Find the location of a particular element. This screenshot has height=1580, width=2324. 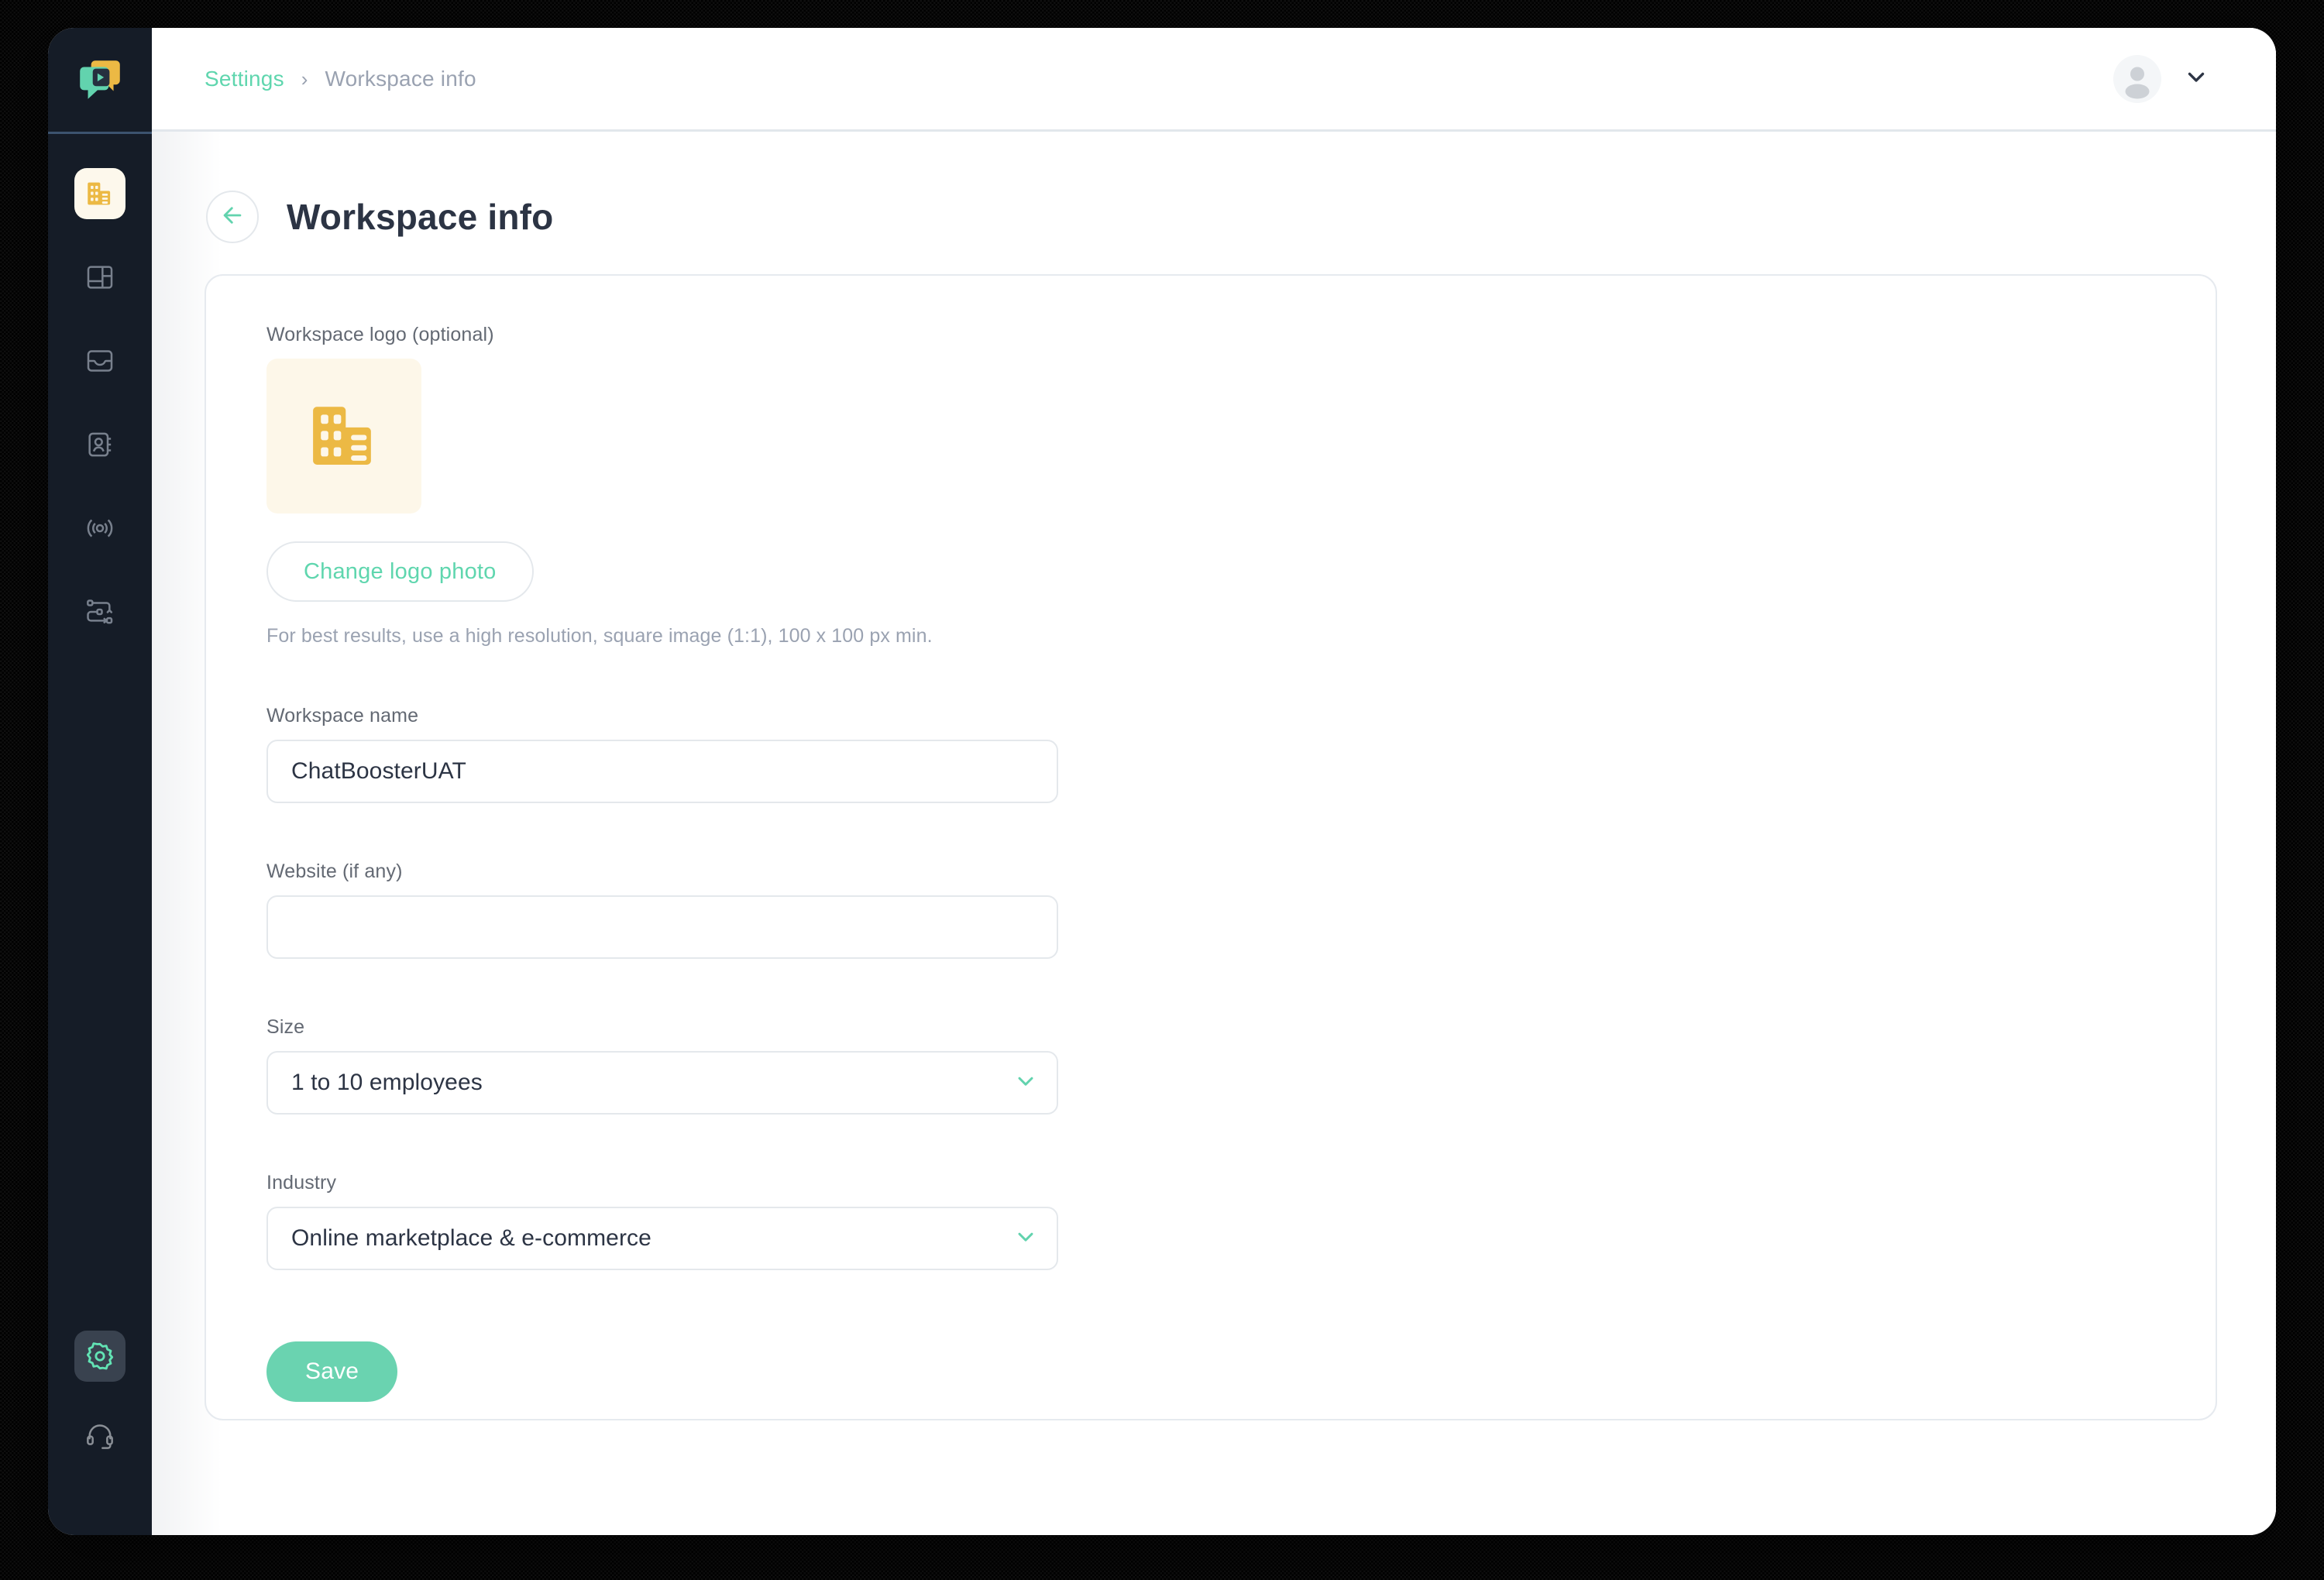

avatar is located at coordinates (2137, 78).